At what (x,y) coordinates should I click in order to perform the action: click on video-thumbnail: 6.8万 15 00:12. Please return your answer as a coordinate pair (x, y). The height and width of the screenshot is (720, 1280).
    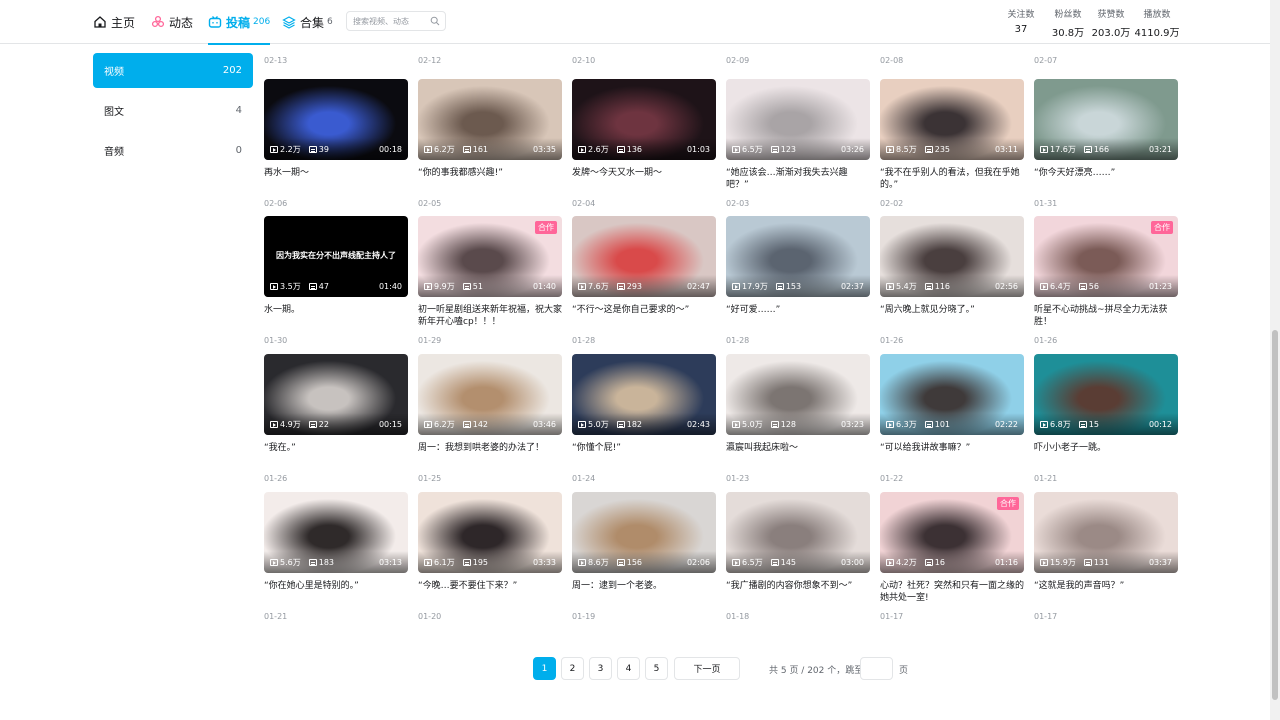
    Looking at the image, I should click on (1106, 394).